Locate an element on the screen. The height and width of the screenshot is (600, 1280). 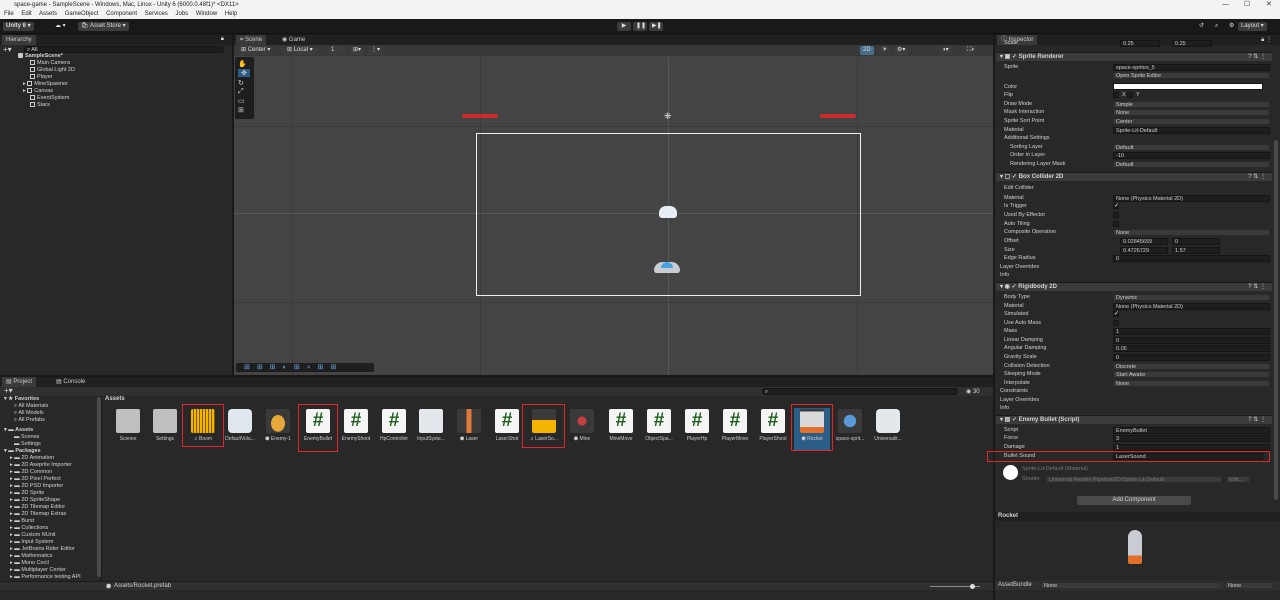
hierarchy-search-input: ⌕ All is located at coordinates (124, 49).